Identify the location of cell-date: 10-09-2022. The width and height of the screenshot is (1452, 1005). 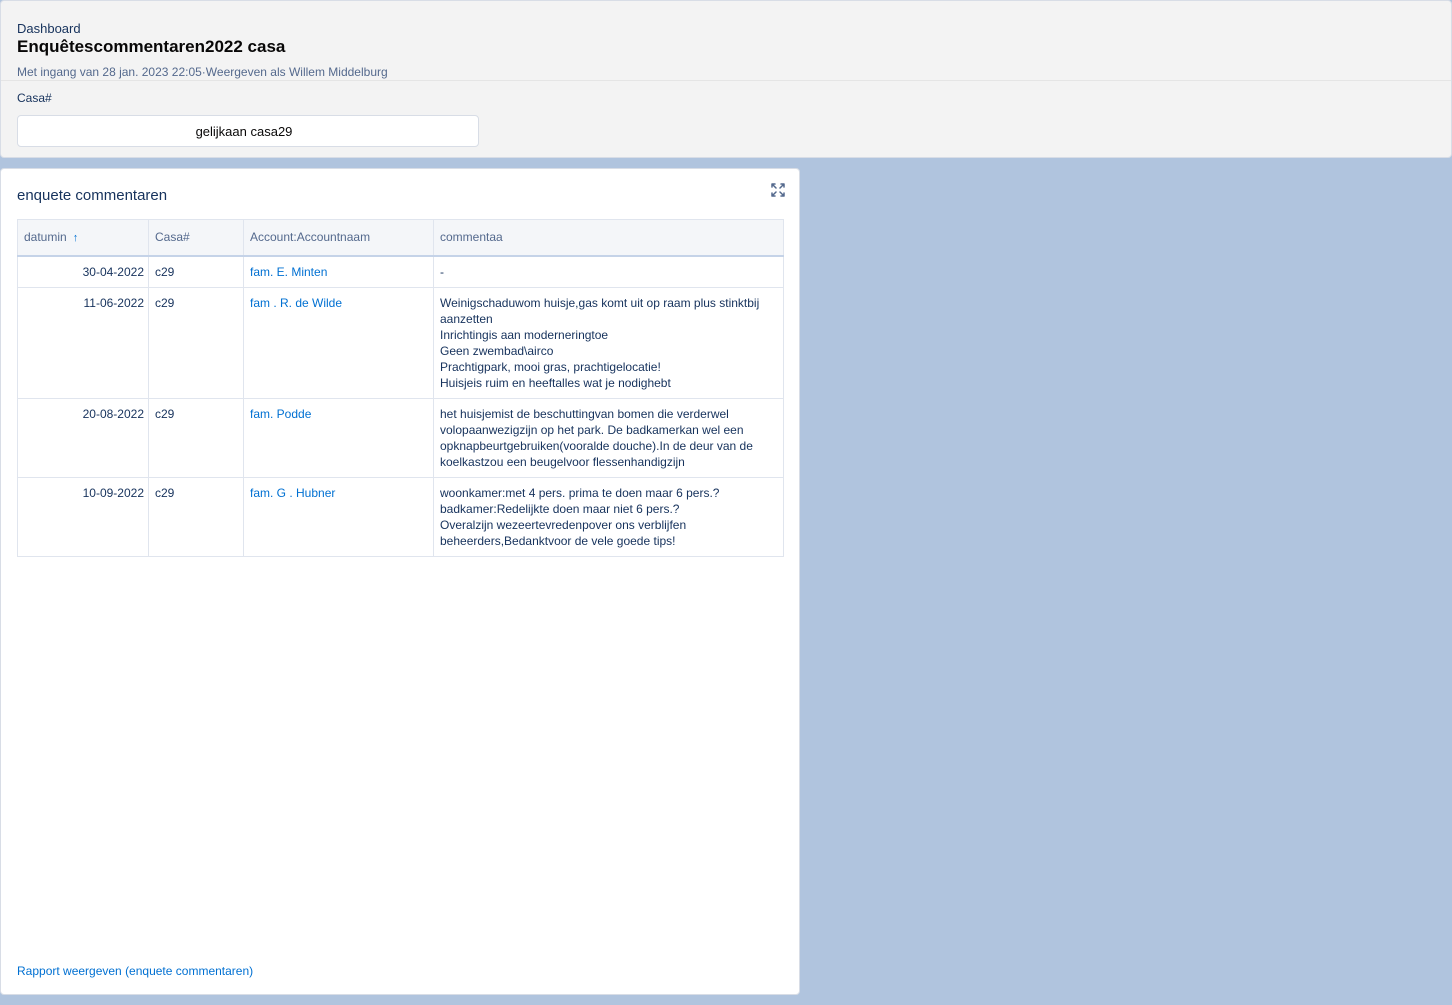
(83, 517).